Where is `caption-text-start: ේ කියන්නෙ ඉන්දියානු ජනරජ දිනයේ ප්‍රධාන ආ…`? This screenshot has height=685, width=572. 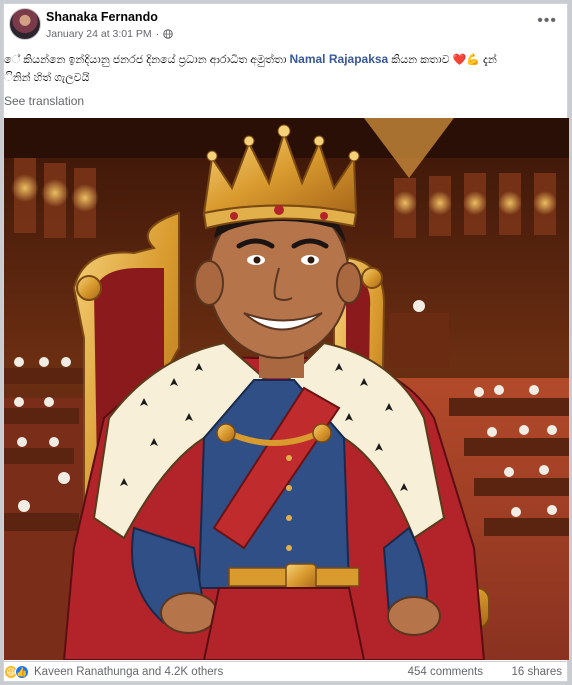
caption-text-start: ේ කියන්නෙ ඉන්දියානු ජනරජ දිනයේ ප්‍රධාන ආ… is located at coordinates (147, 60).